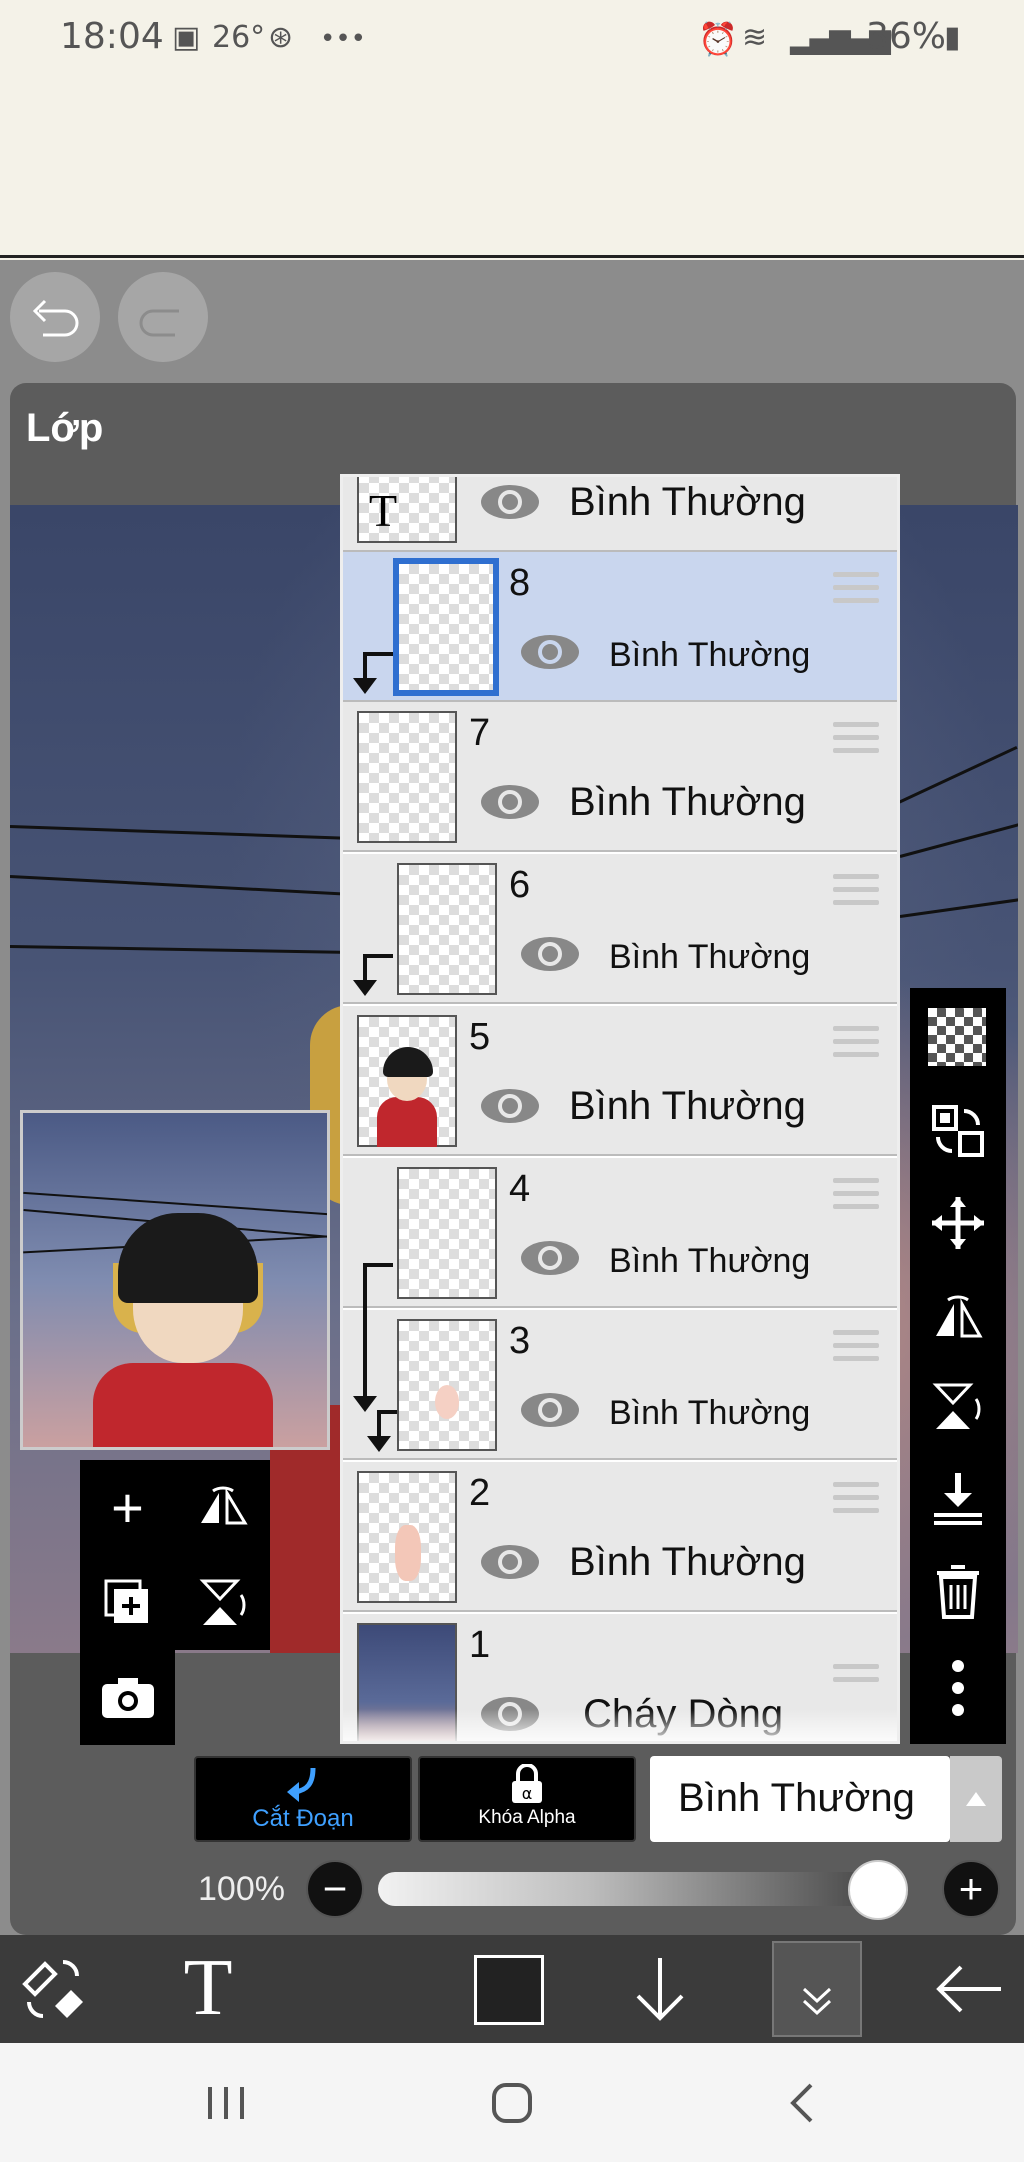  Describe the element at coordinates (335, 1889) in the screenshot. I see `opacity-decrease-button: −` at that location.